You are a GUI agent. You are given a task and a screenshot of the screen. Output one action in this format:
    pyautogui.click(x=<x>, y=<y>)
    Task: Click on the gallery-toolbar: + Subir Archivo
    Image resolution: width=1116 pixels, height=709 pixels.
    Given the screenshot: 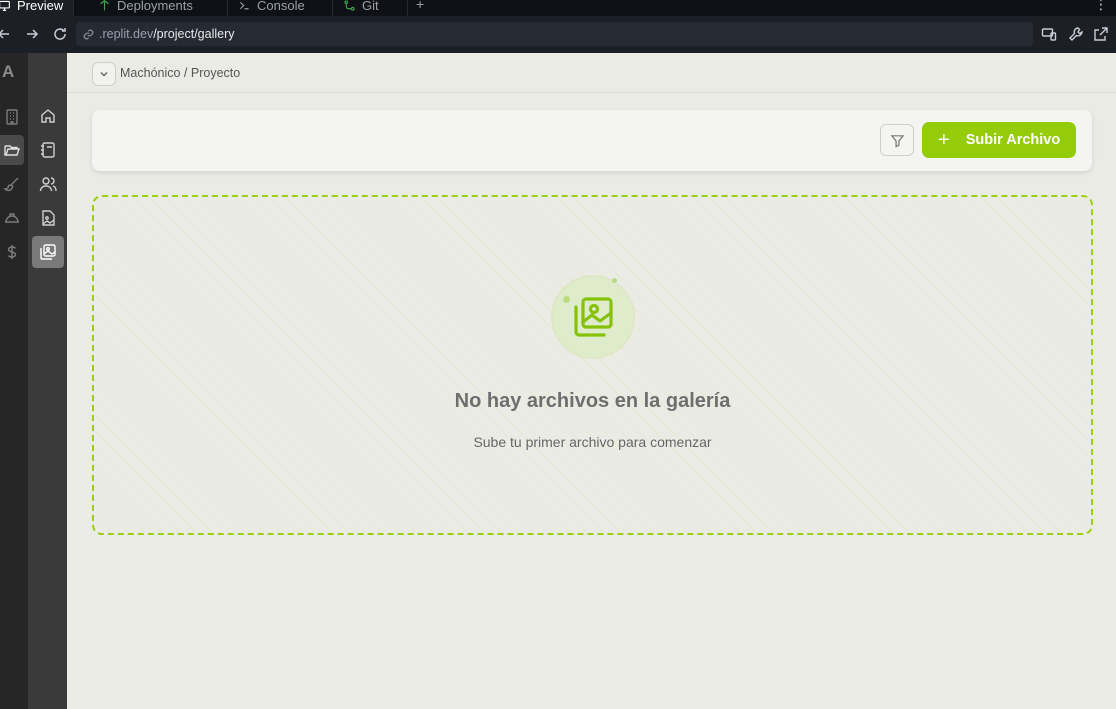 What is the action you would take?
    pyautogui.click(x=592, y=140)
    